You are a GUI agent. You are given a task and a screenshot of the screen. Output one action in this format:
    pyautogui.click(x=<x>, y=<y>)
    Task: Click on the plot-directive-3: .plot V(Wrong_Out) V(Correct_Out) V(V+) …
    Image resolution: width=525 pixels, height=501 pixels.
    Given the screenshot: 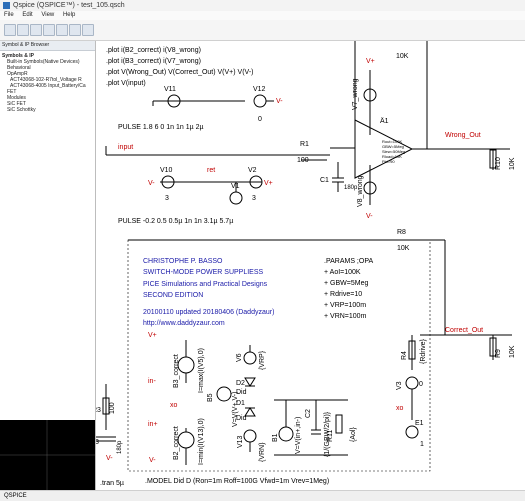 What is the action you would take?
    pyautogui.click(x=180, y=72)
    